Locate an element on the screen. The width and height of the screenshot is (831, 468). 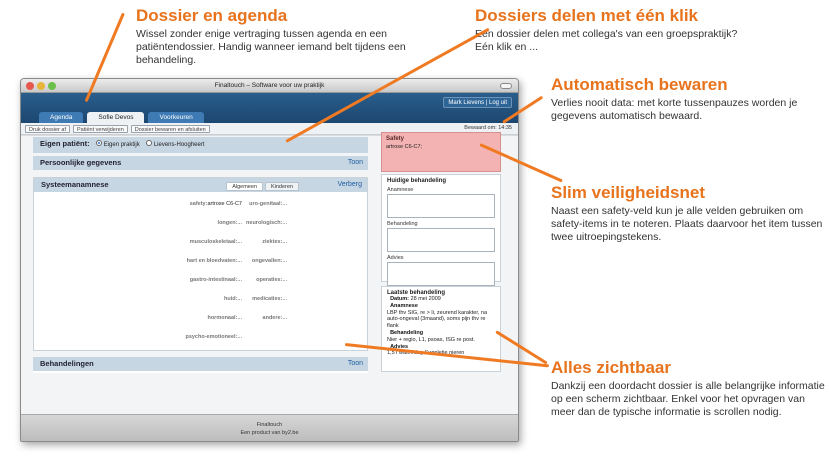
current-treatment-title: Huidige behandeling is located at coordinates (417, 181).